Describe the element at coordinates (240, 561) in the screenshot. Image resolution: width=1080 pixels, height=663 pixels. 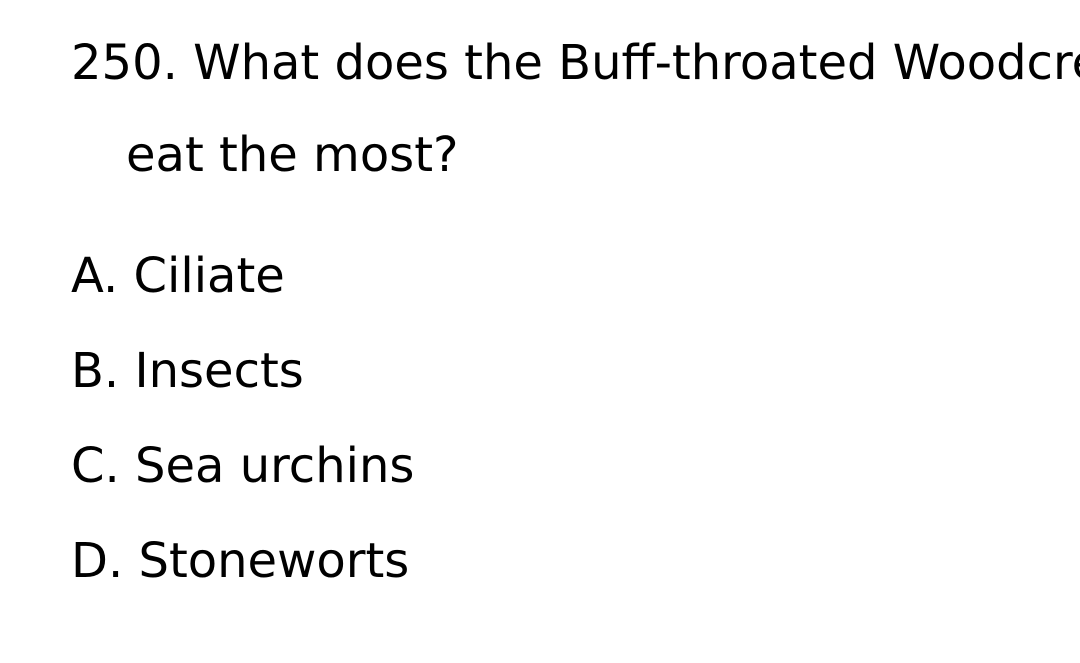
I see `option-d: D. Stoneworts` at that location.